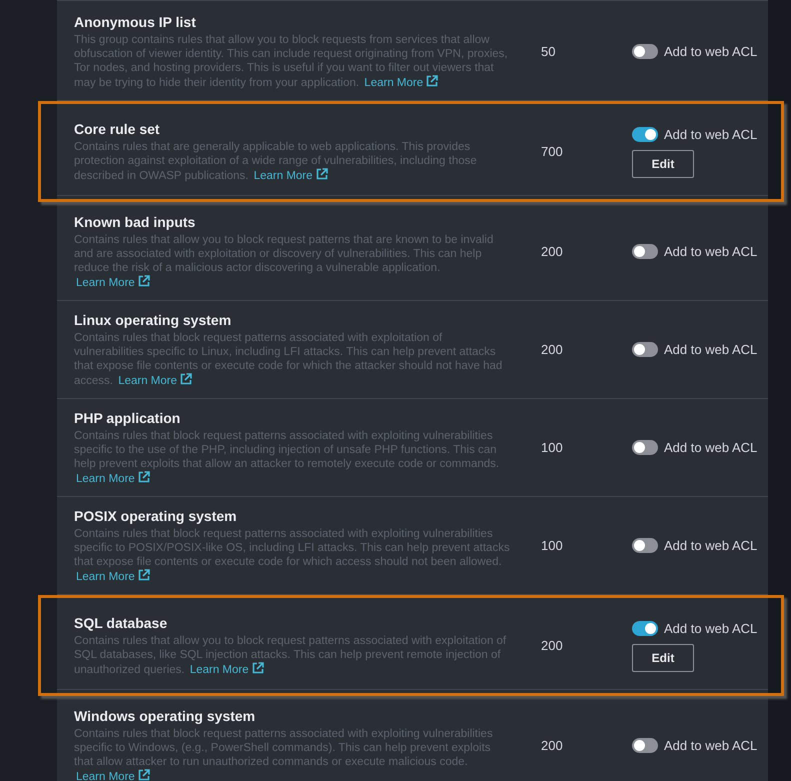 Image resolution: width=791 pixels, height=781 pixels. What do you see at coordinates (284, 261) in the screenshot?
I see `rule-group-description: Contains rules that allow you to block request patterns that are known to be invalid and are associated with exploitation or discovery of vulnerabilities. This can help reduce the risk of a malicious actor discovering a vulnerable application. Learn More` at bounding box center [284, 261].